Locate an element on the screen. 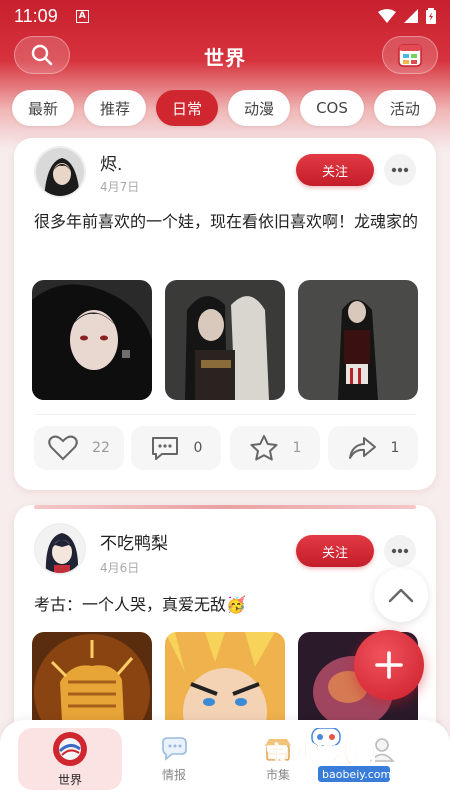  create-post-button is located at coordinates (389, 665).